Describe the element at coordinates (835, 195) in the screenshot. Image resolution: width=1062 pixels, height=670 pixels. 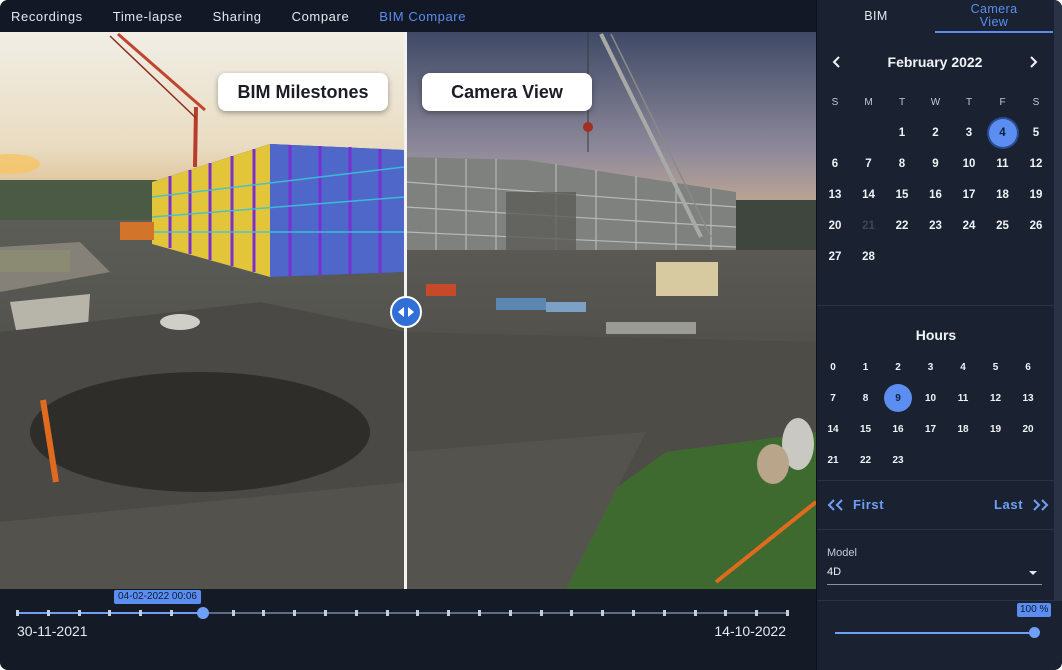
I see `calendar-day: 13` at that location.